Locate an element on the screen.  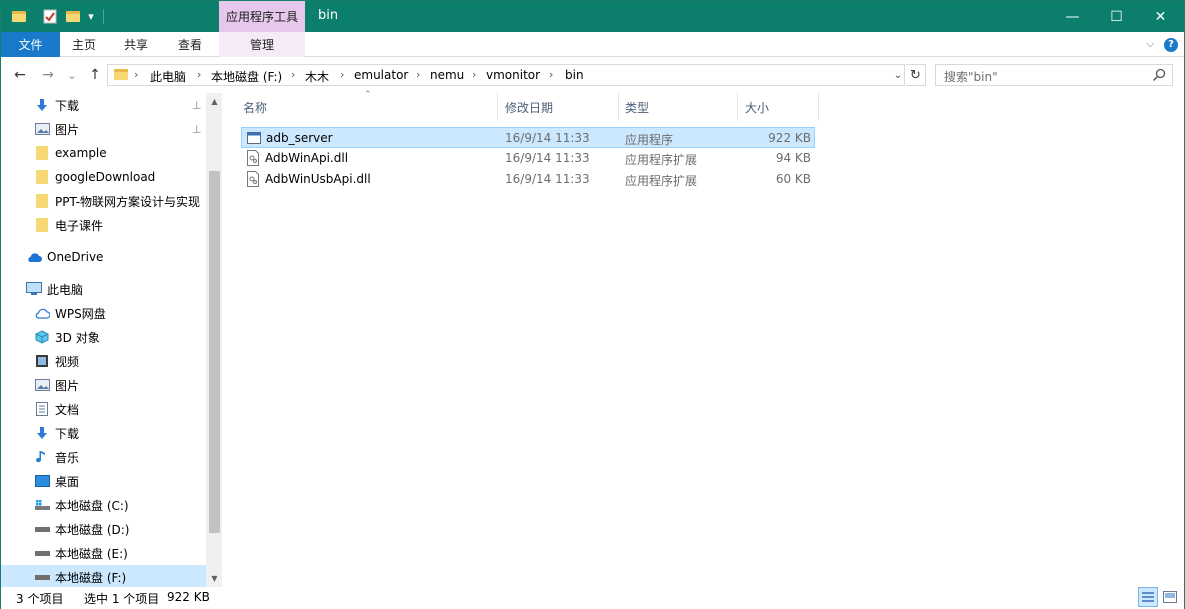
sidebar-item-label: PPT-物联网方案设计与实现 is located at coordinates (128, 201).